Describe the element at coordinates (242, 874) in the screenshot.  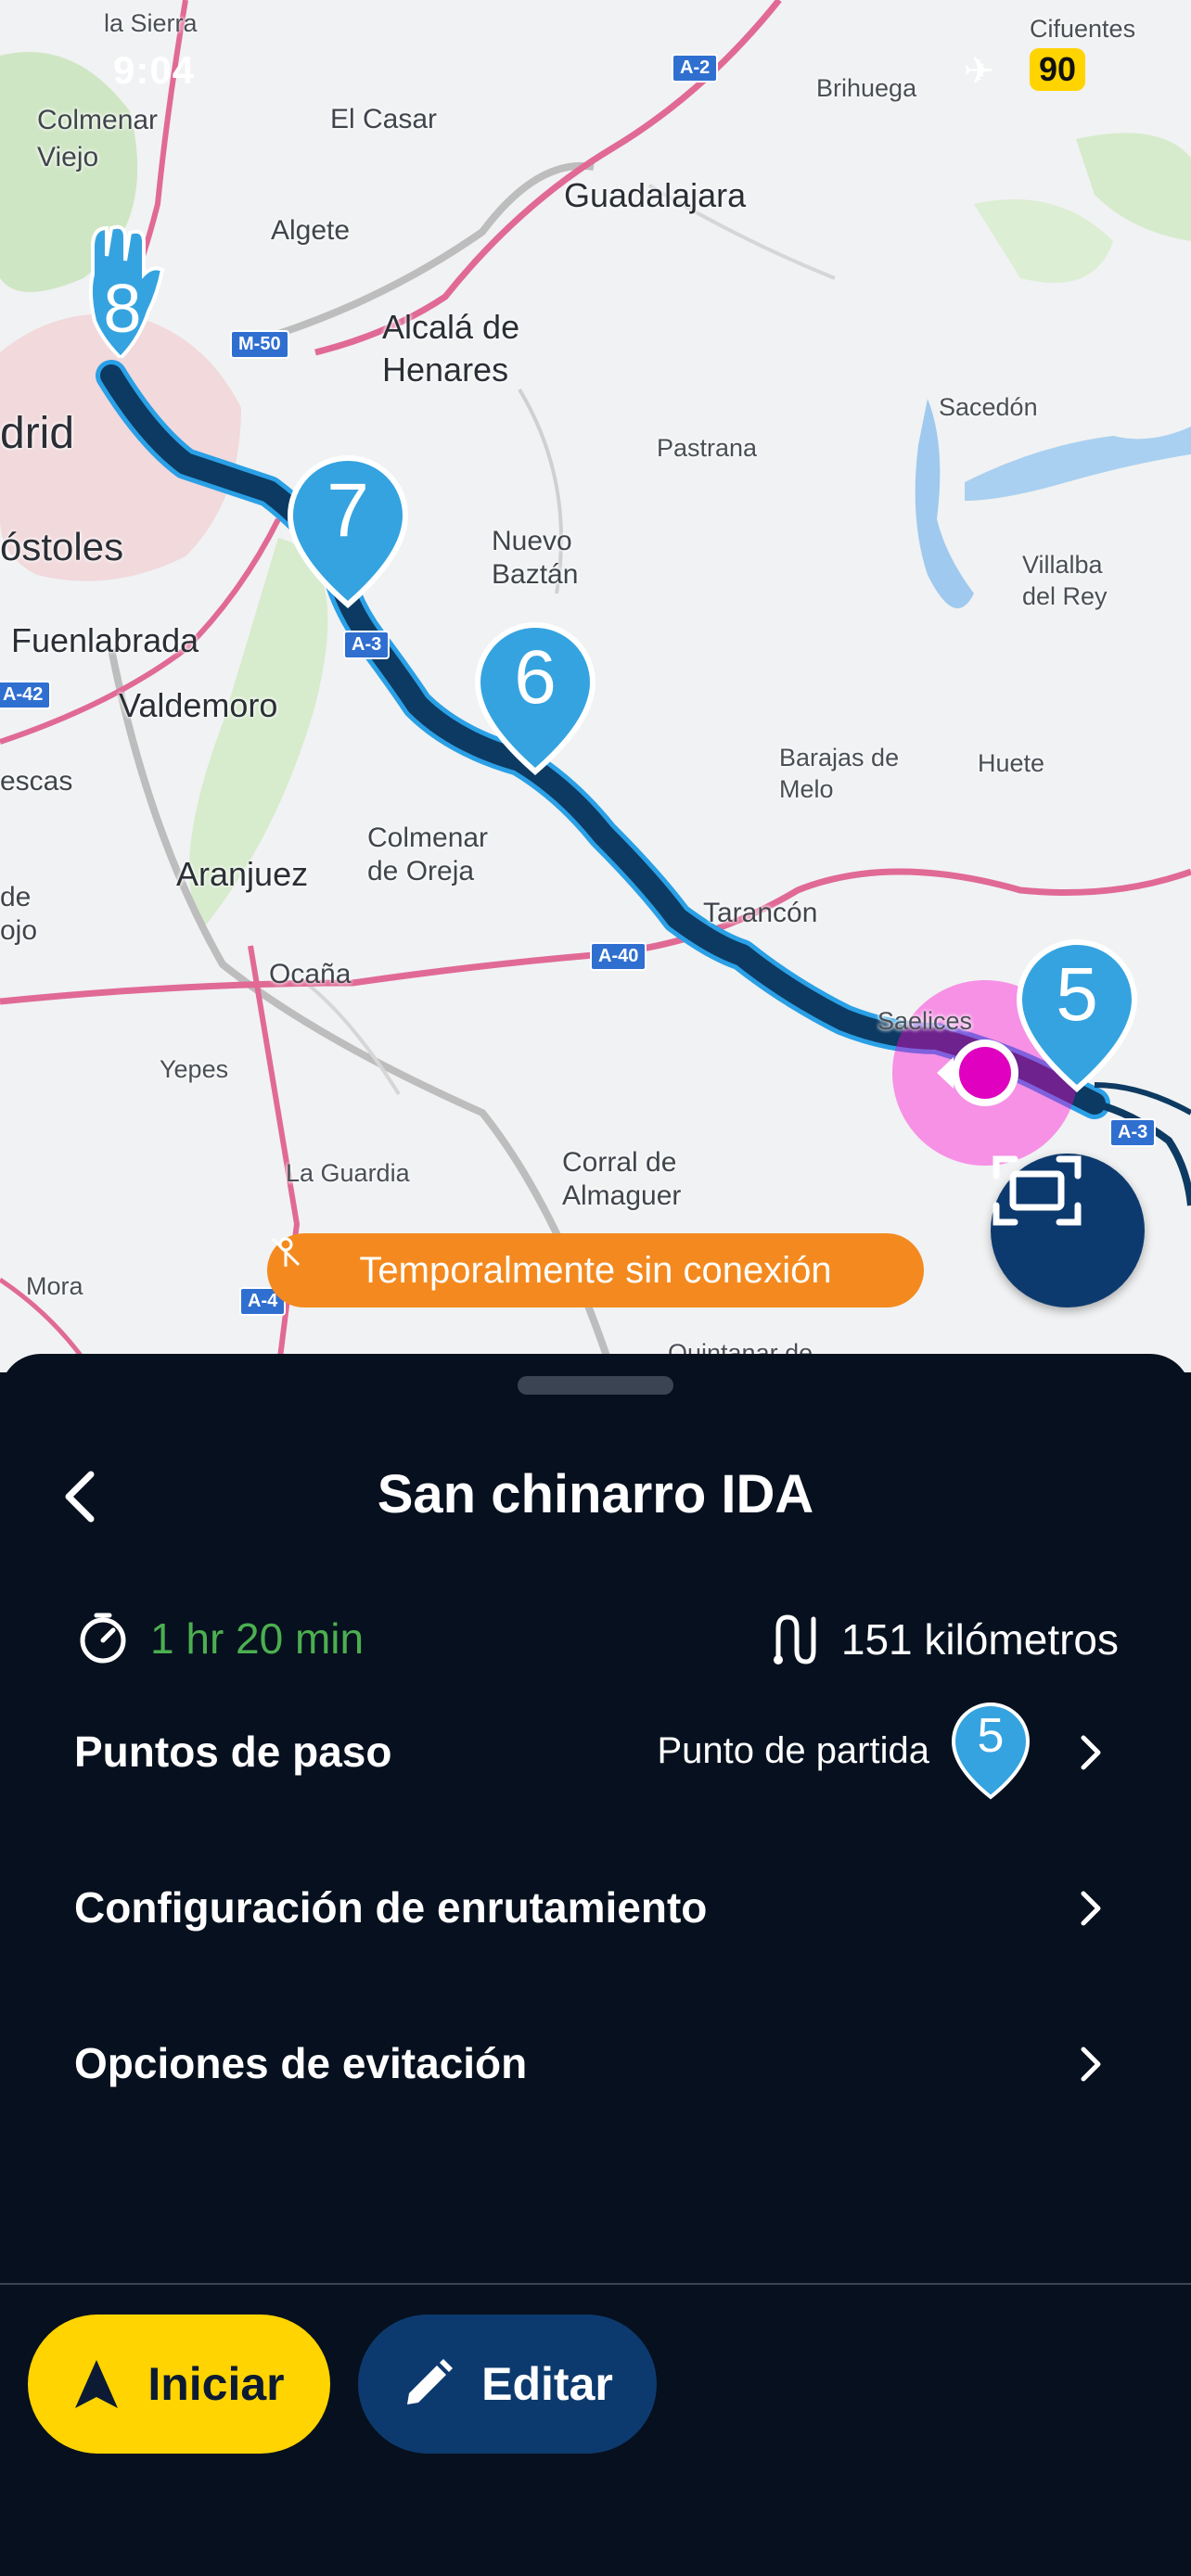
I see `map-label: Aranjuez` at that location.